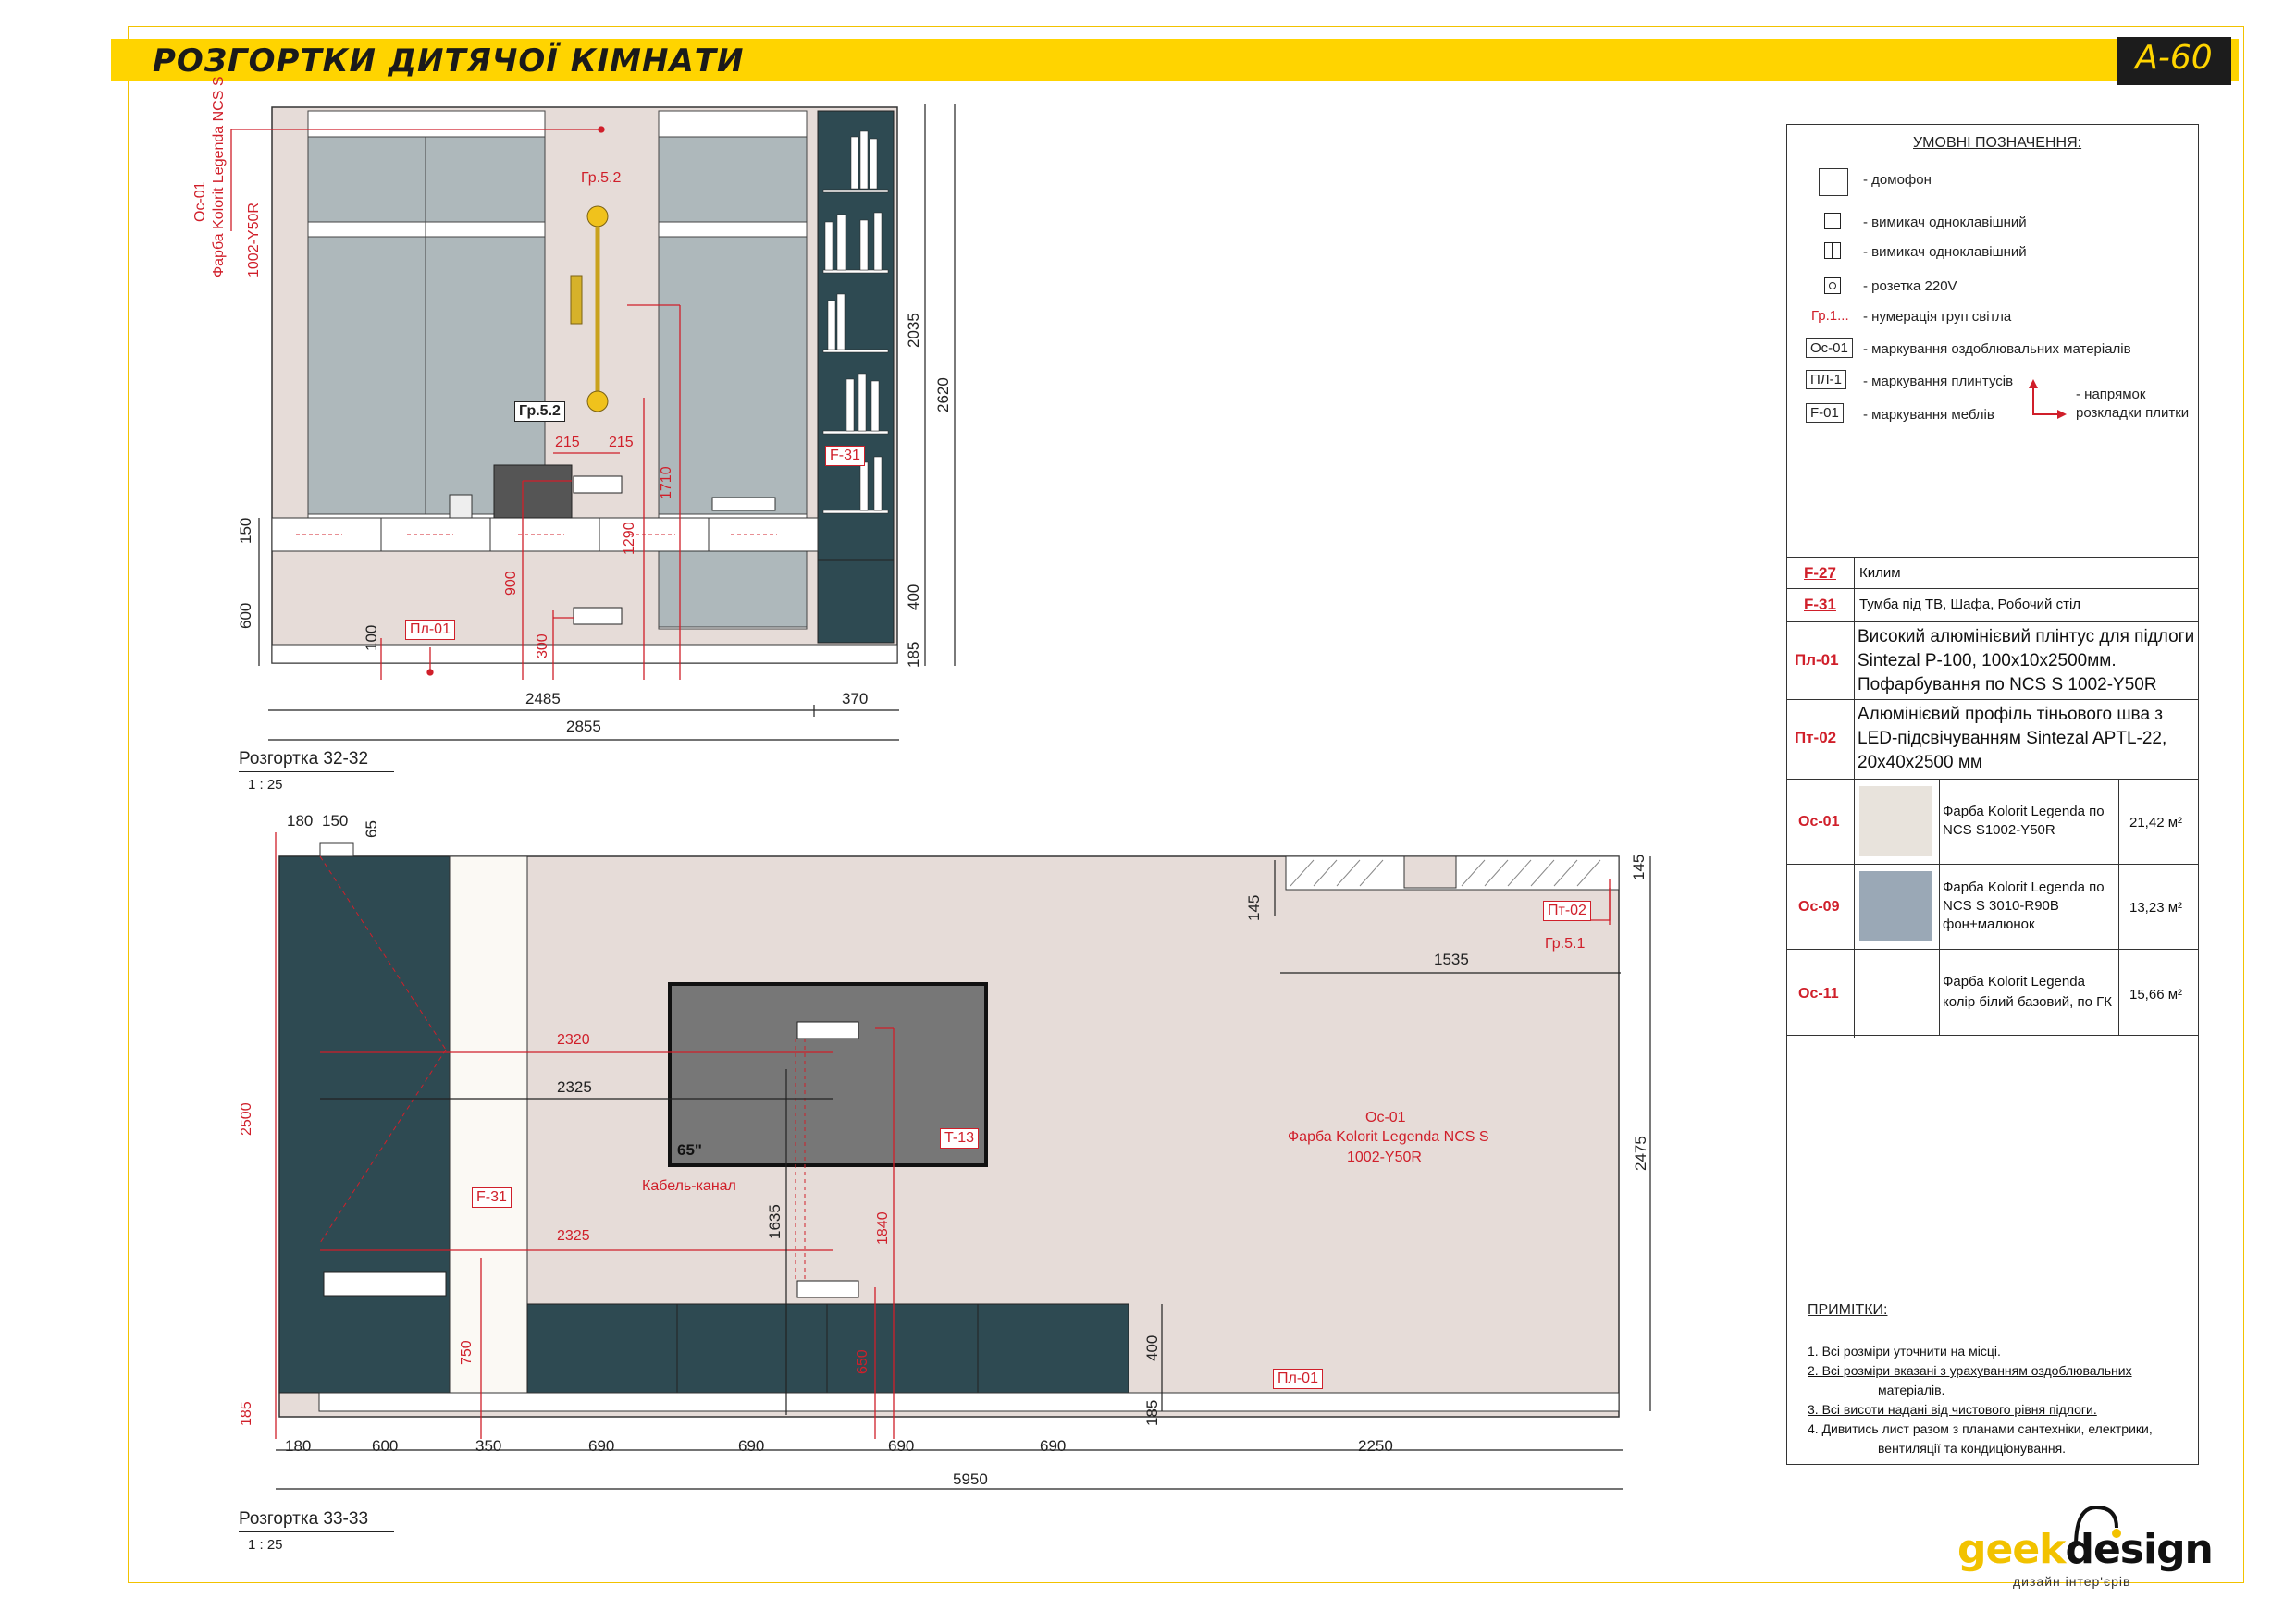 The image size is (2296, 1623). Describe the element at coordinates (2024, 811) in the screenshot. I see `paint-desc-oc01-1: Фарба Kolorit Legenda по` at that location.